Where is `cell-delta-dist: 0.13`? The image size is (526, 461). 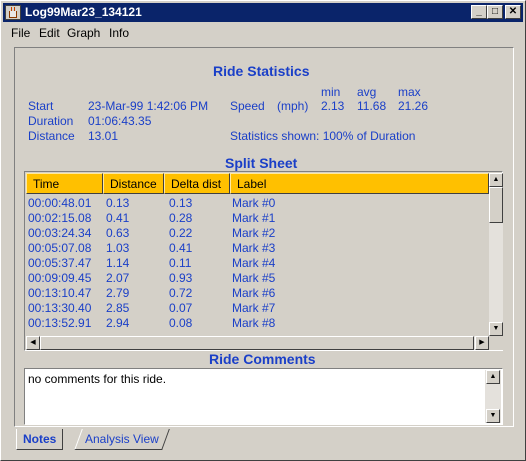
cell-delta-dist: 0.13 is located at coordinates (181, 203).